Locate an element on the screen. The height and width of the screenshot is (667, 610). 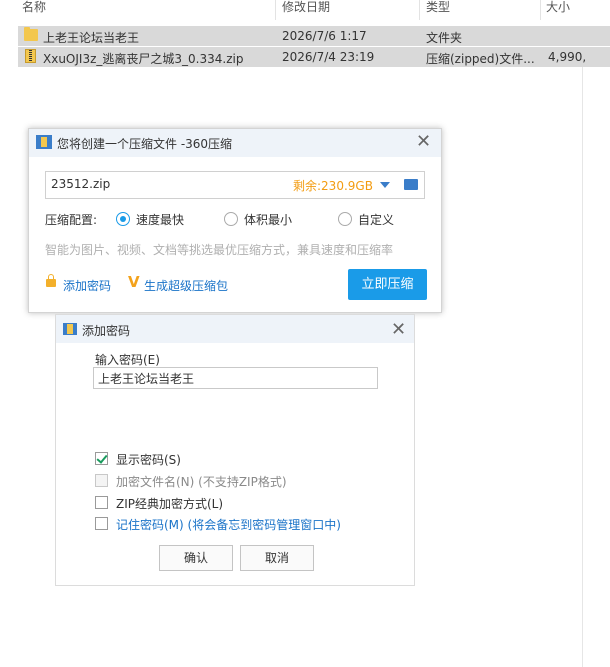
zip-icon is located at coordinates (30, 56).